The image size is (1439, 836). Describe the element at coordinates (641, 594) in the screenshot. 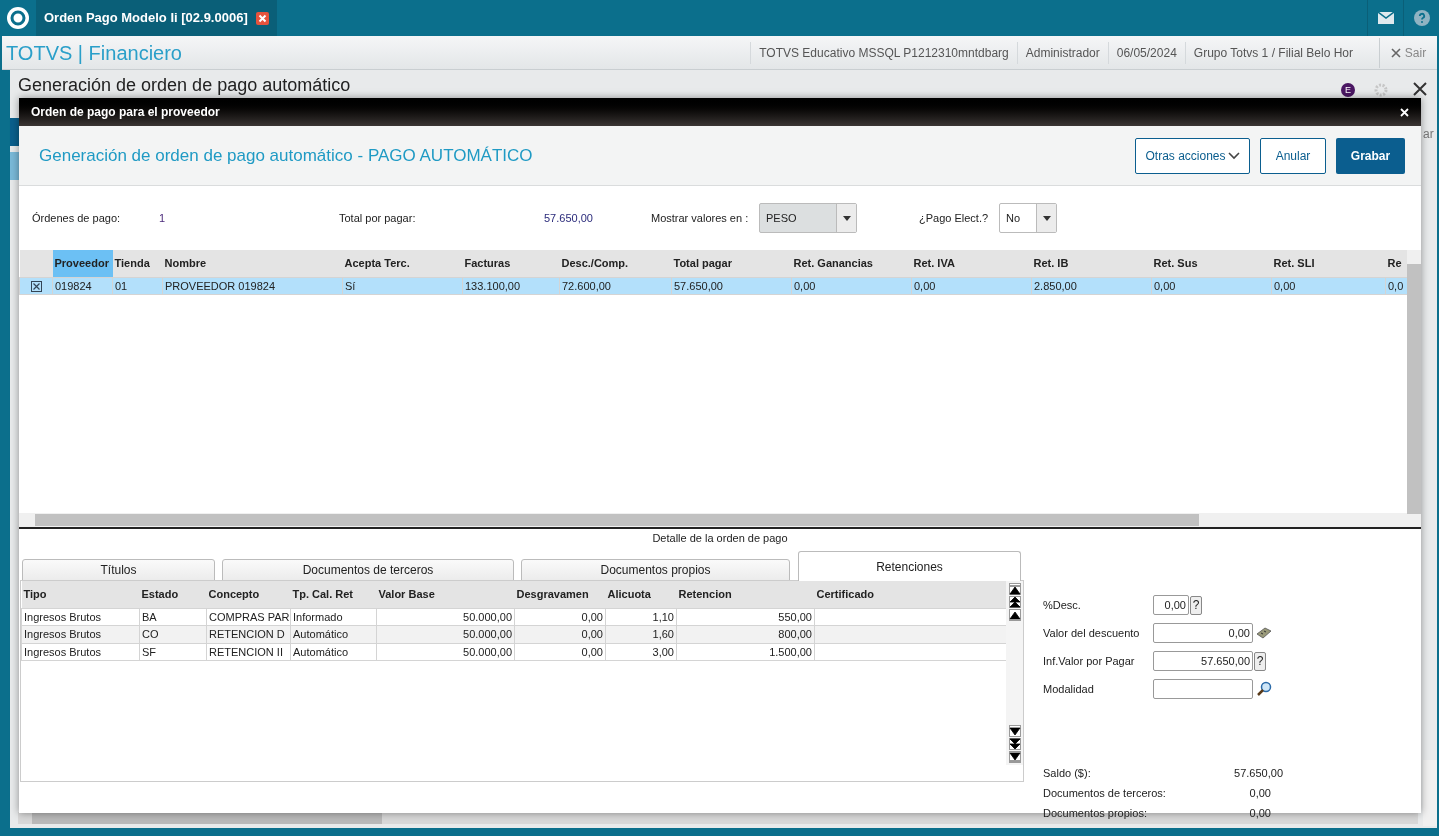

I see `column-header: Alicuota` at that location.